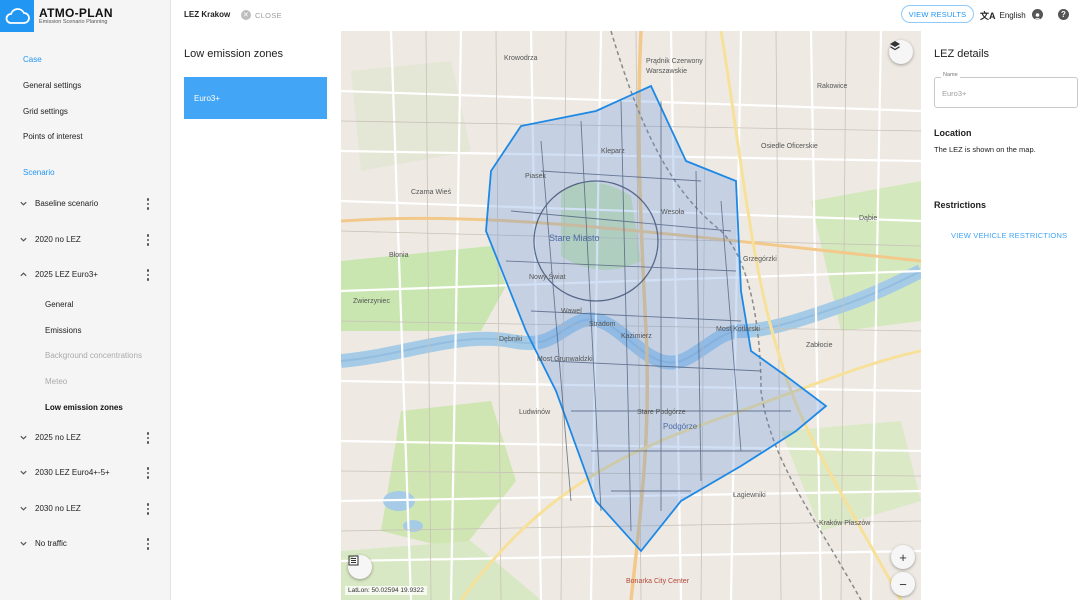 This screenshot has height=600, width=1081. What do you see at coordinates (950, 75) in the screenshot?
I see `name-field-label: Name` at bounding box center [950, 75].